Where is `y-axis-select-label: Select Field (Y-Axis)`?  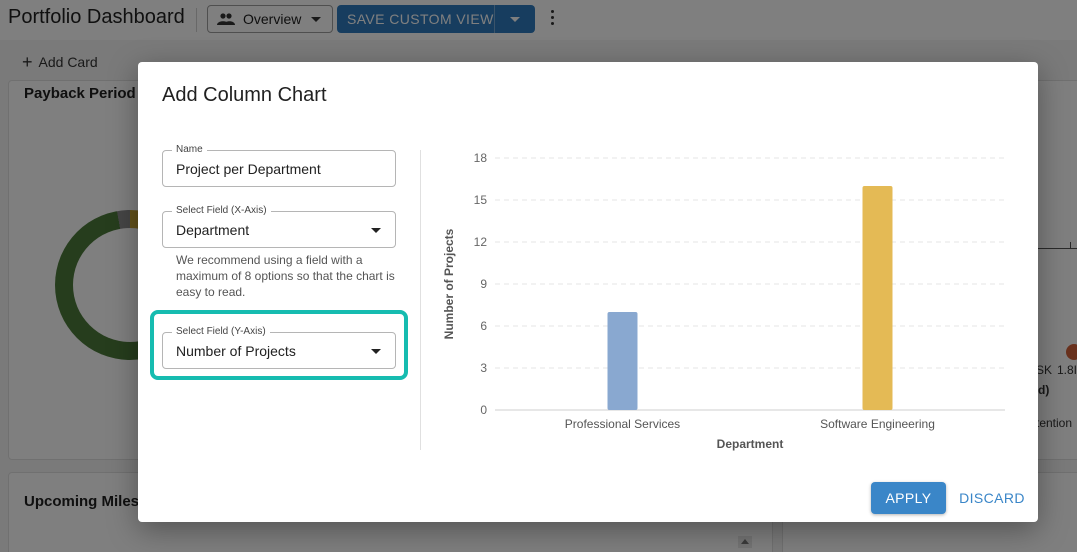
y-axis-select-label: Select Field (Y-Axis) is located at coordinates (221, 332).